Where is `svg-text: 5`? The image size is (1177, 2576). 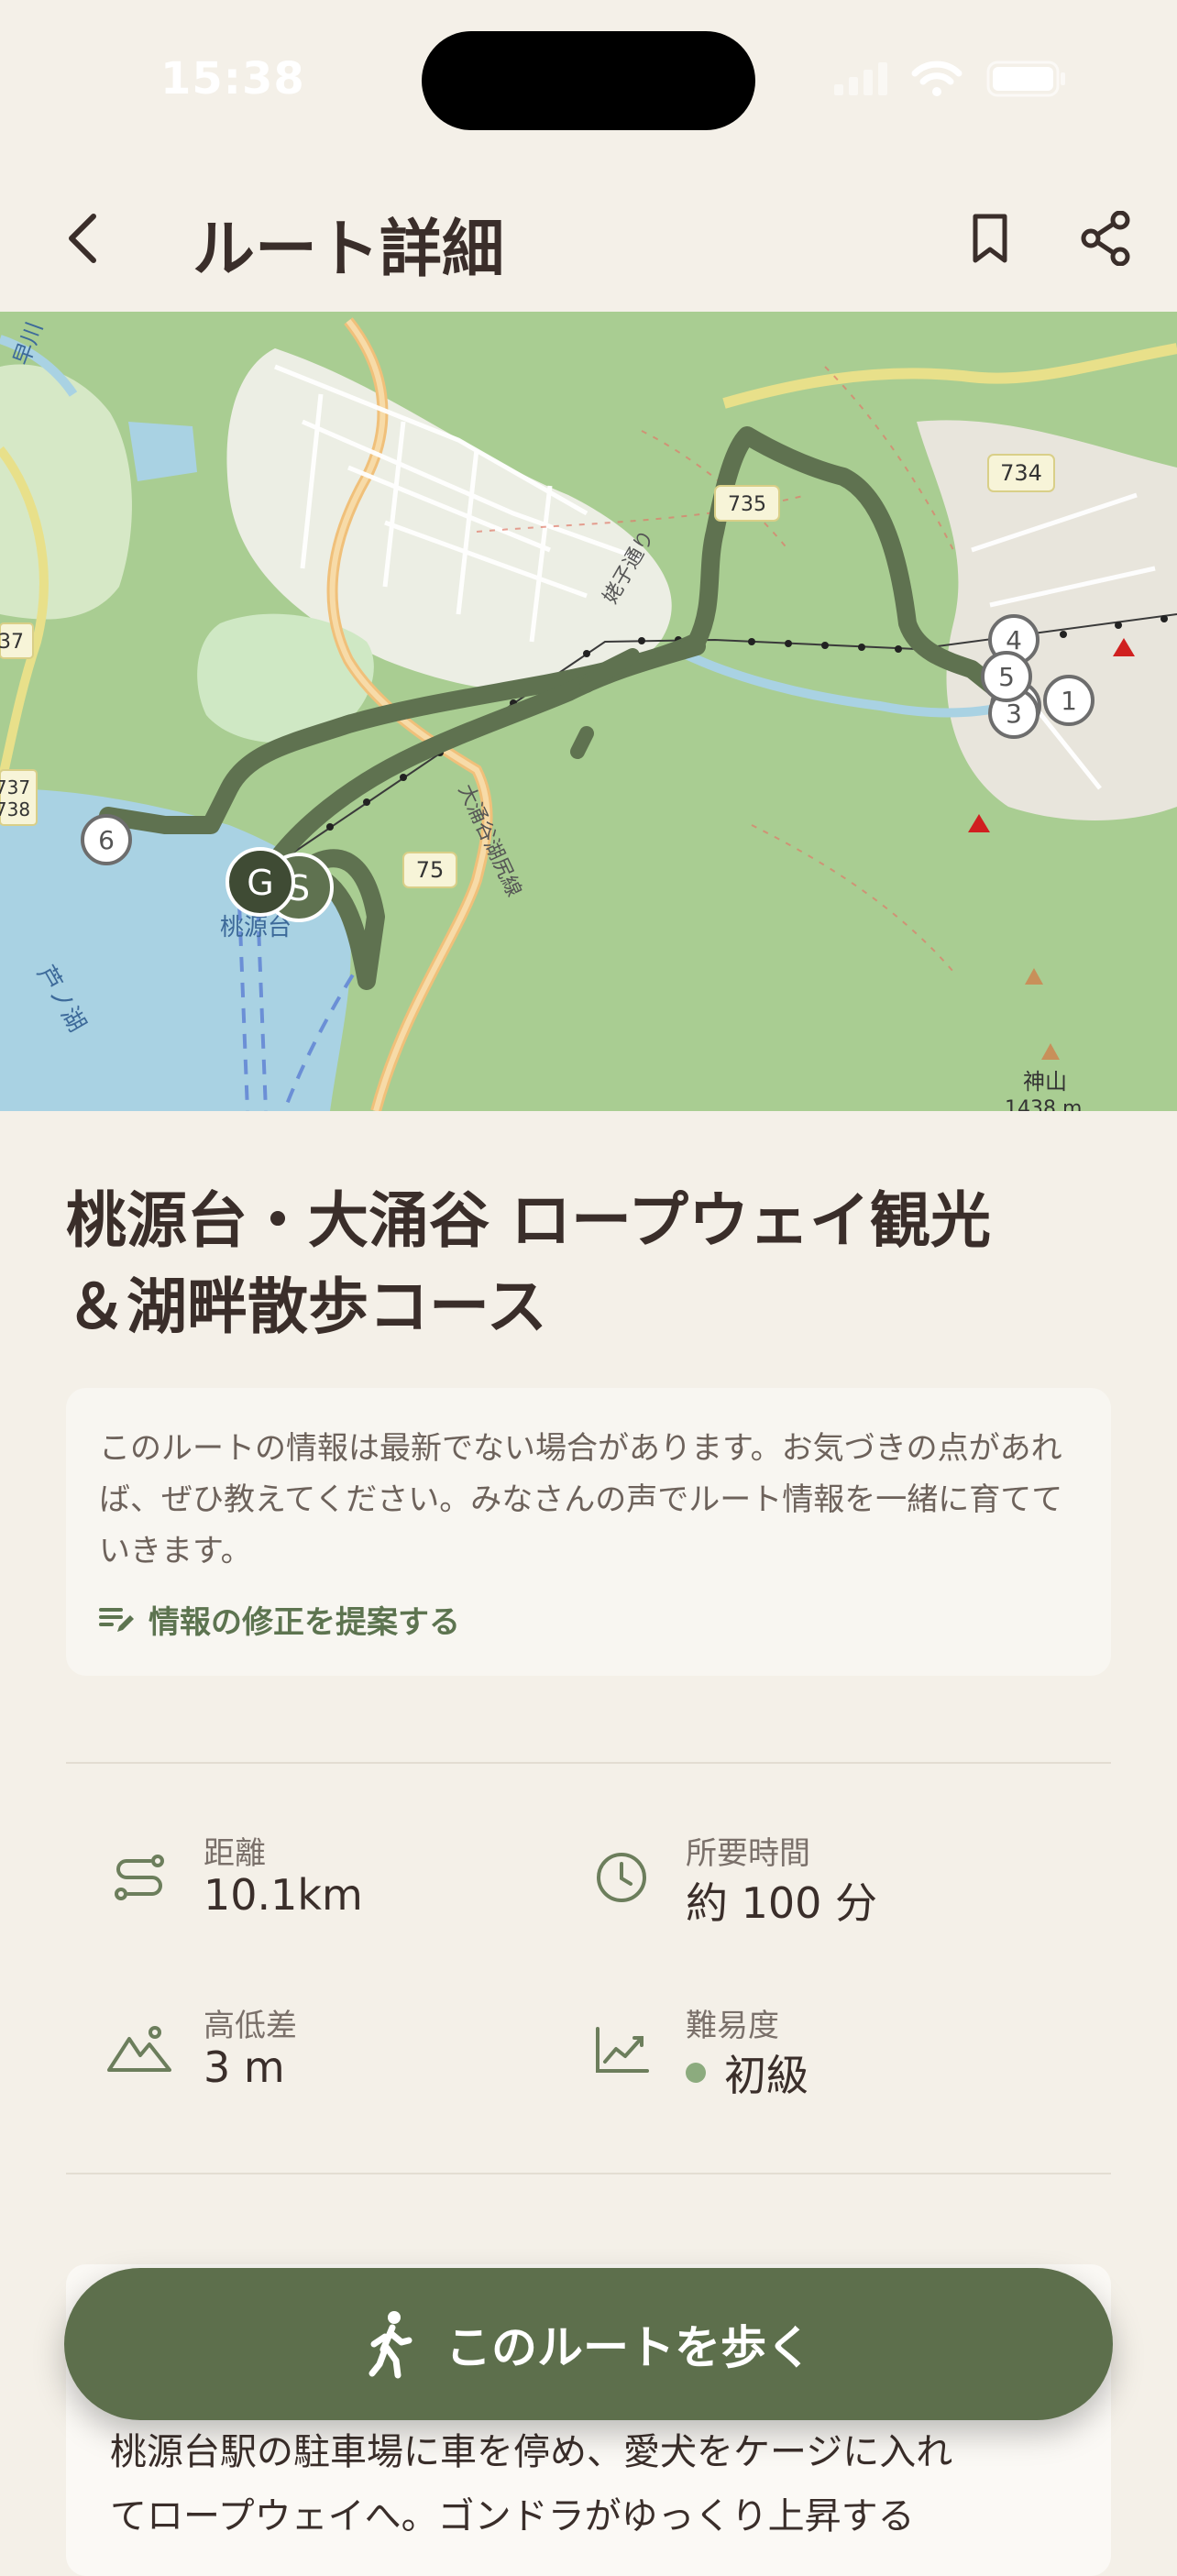
svg-text: 5 is located at coordinates (1006, 677).